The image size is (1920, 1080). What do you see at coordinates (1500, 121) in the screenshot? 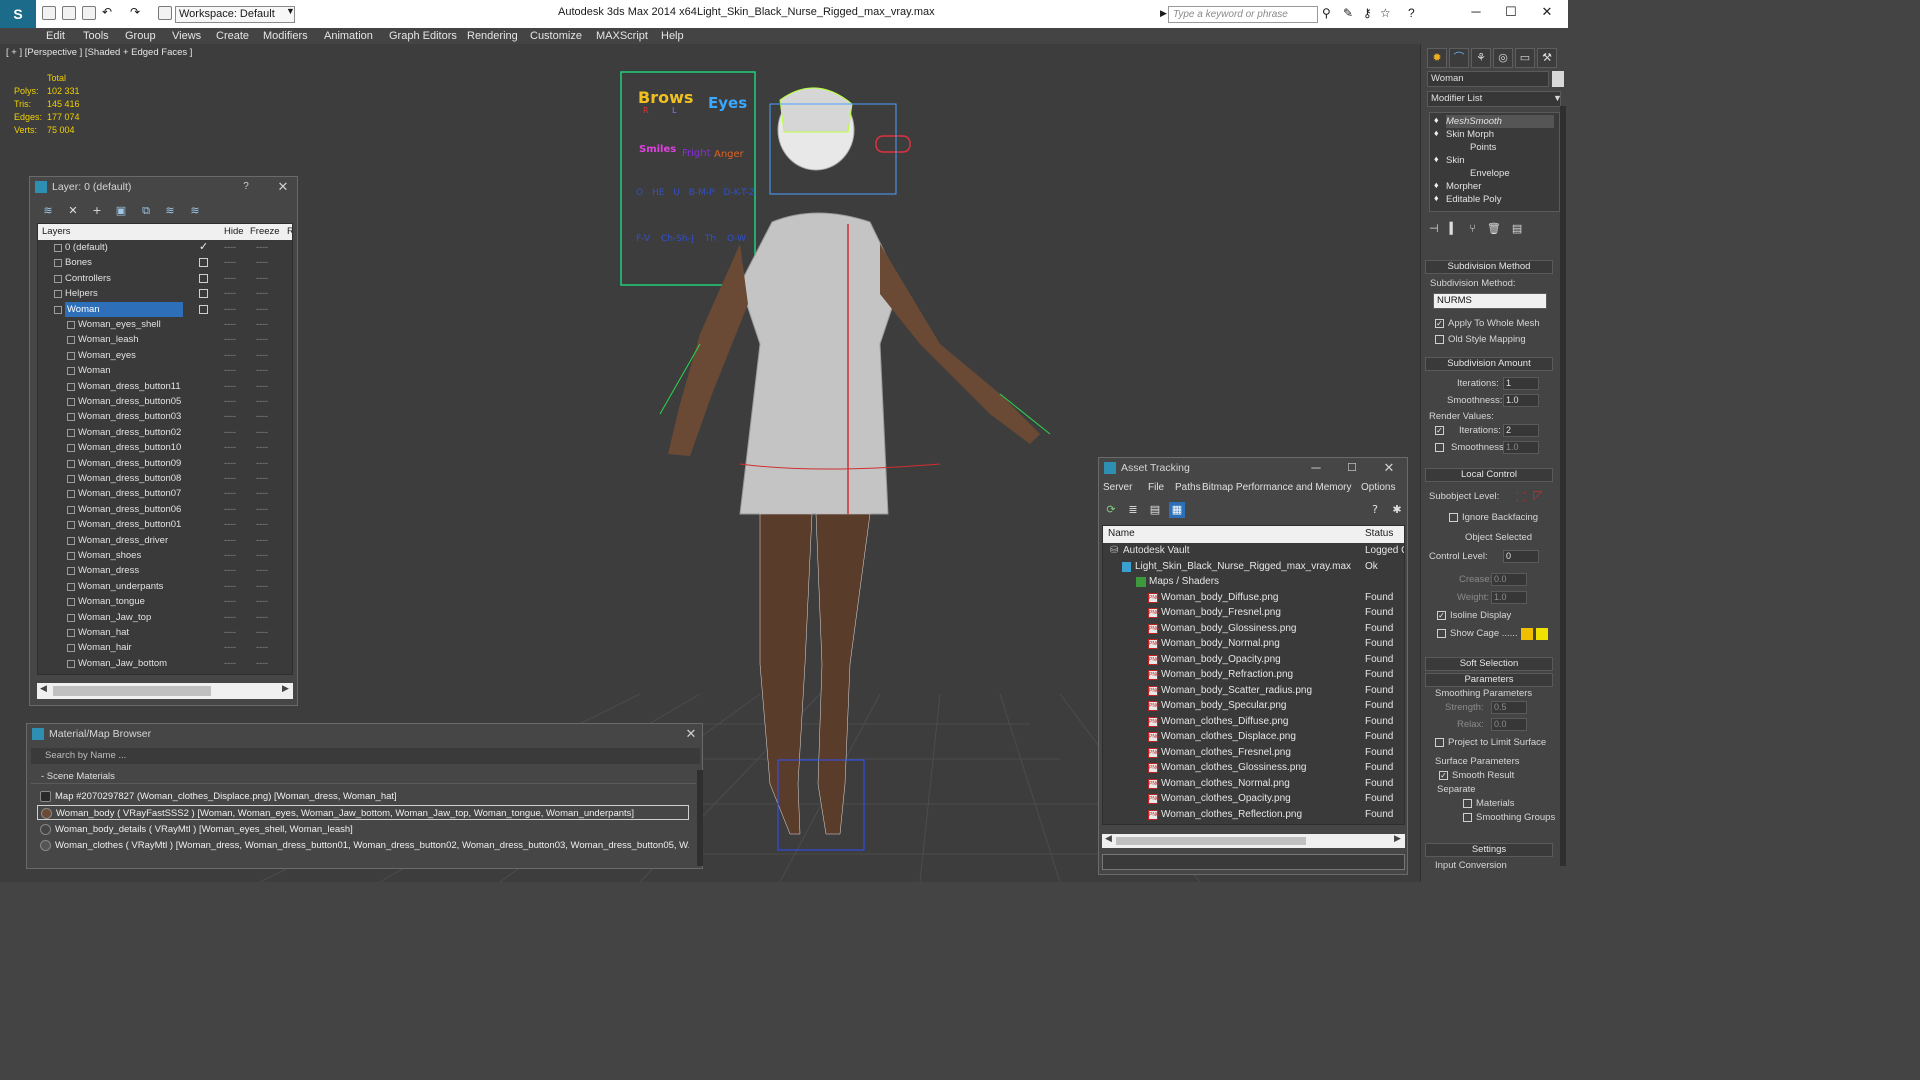
I see `modifier-stack-item: MeshSmooth` at bounding box center [1500, 121].